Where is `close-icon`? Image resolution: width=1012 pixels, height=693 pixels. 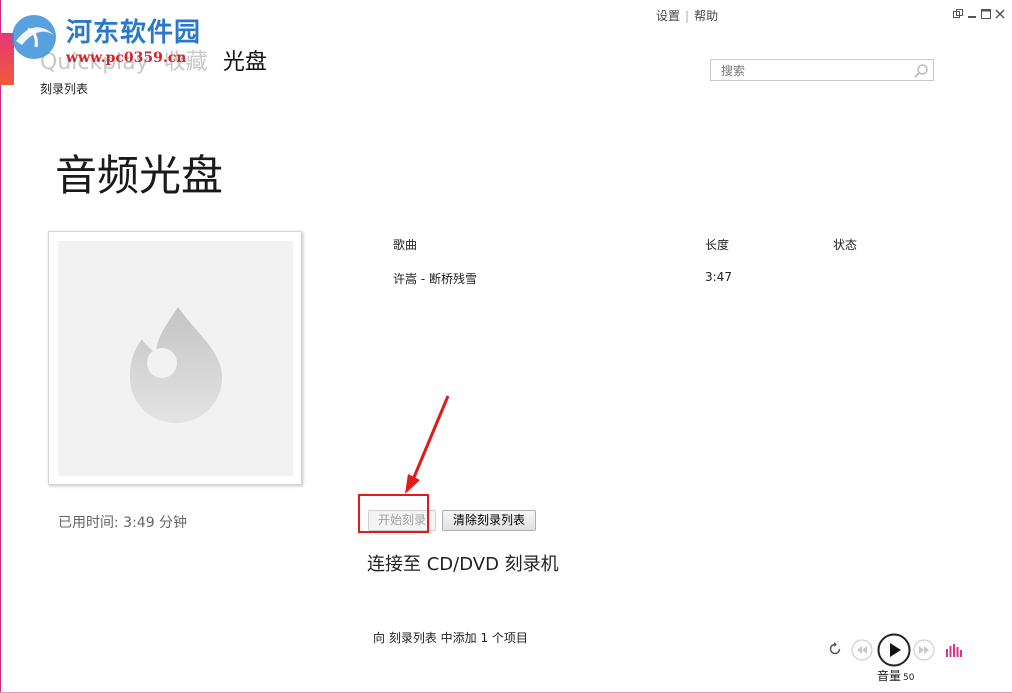 close-icon is located at coordinates (1000, 14).